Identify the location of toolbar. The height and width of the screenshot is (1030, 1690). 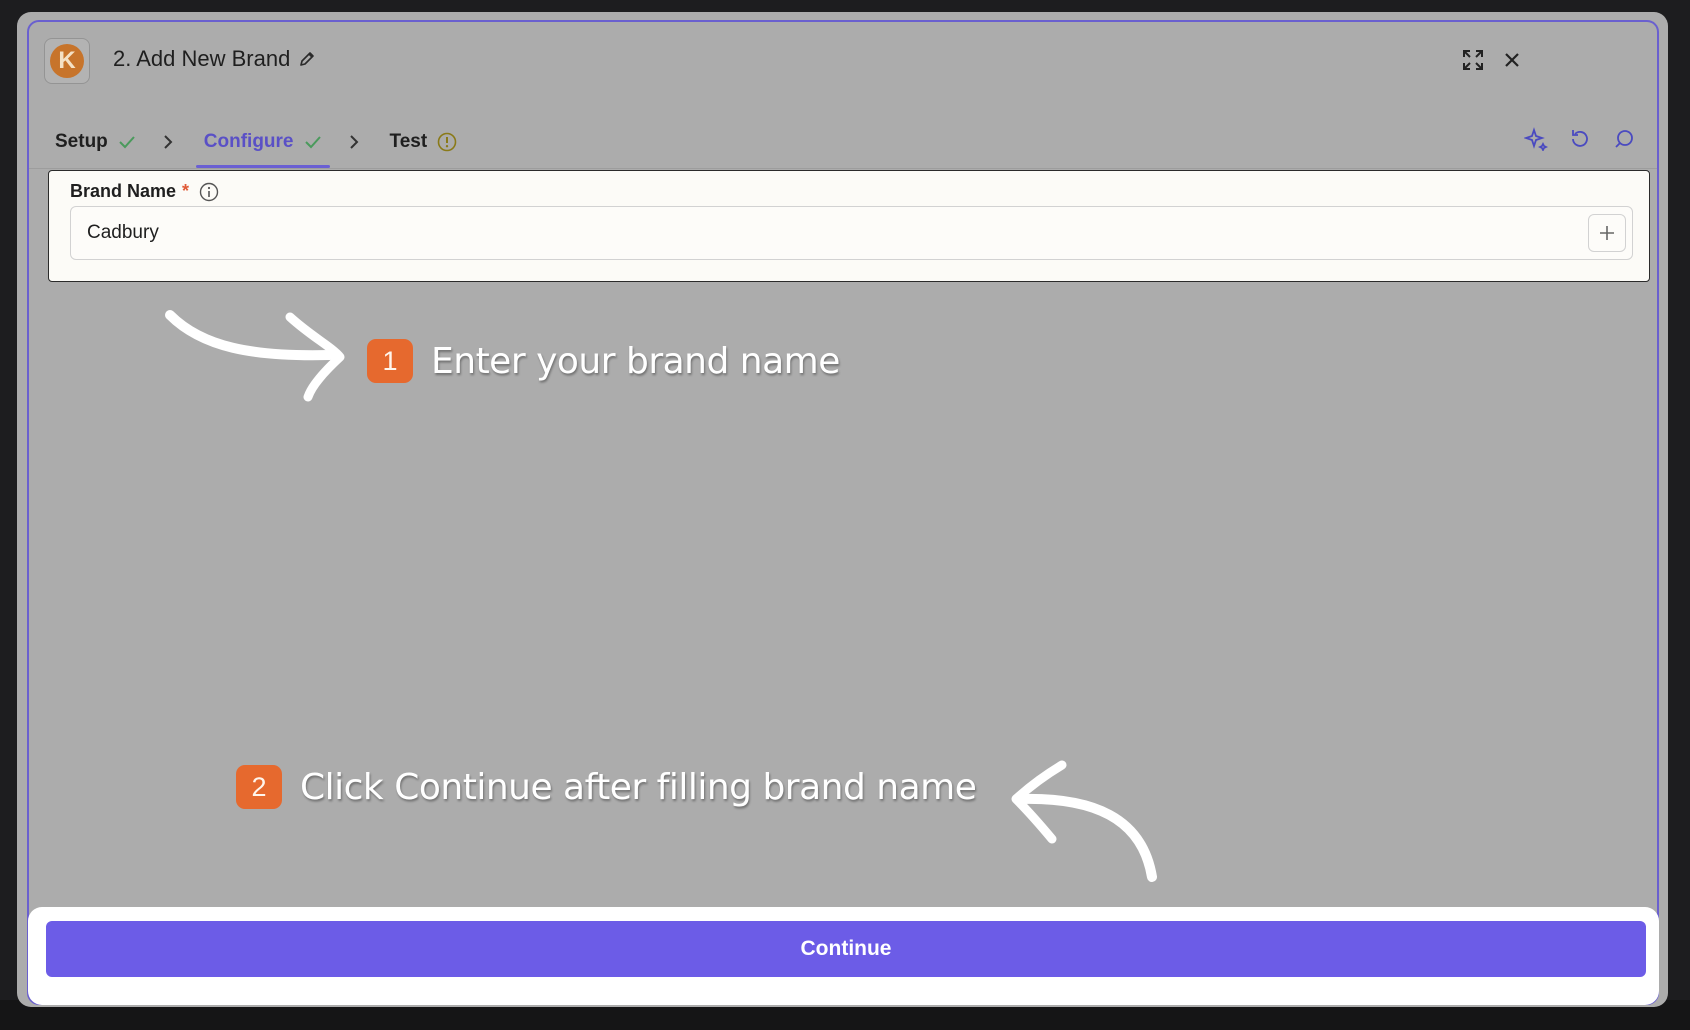
(1580, 139).